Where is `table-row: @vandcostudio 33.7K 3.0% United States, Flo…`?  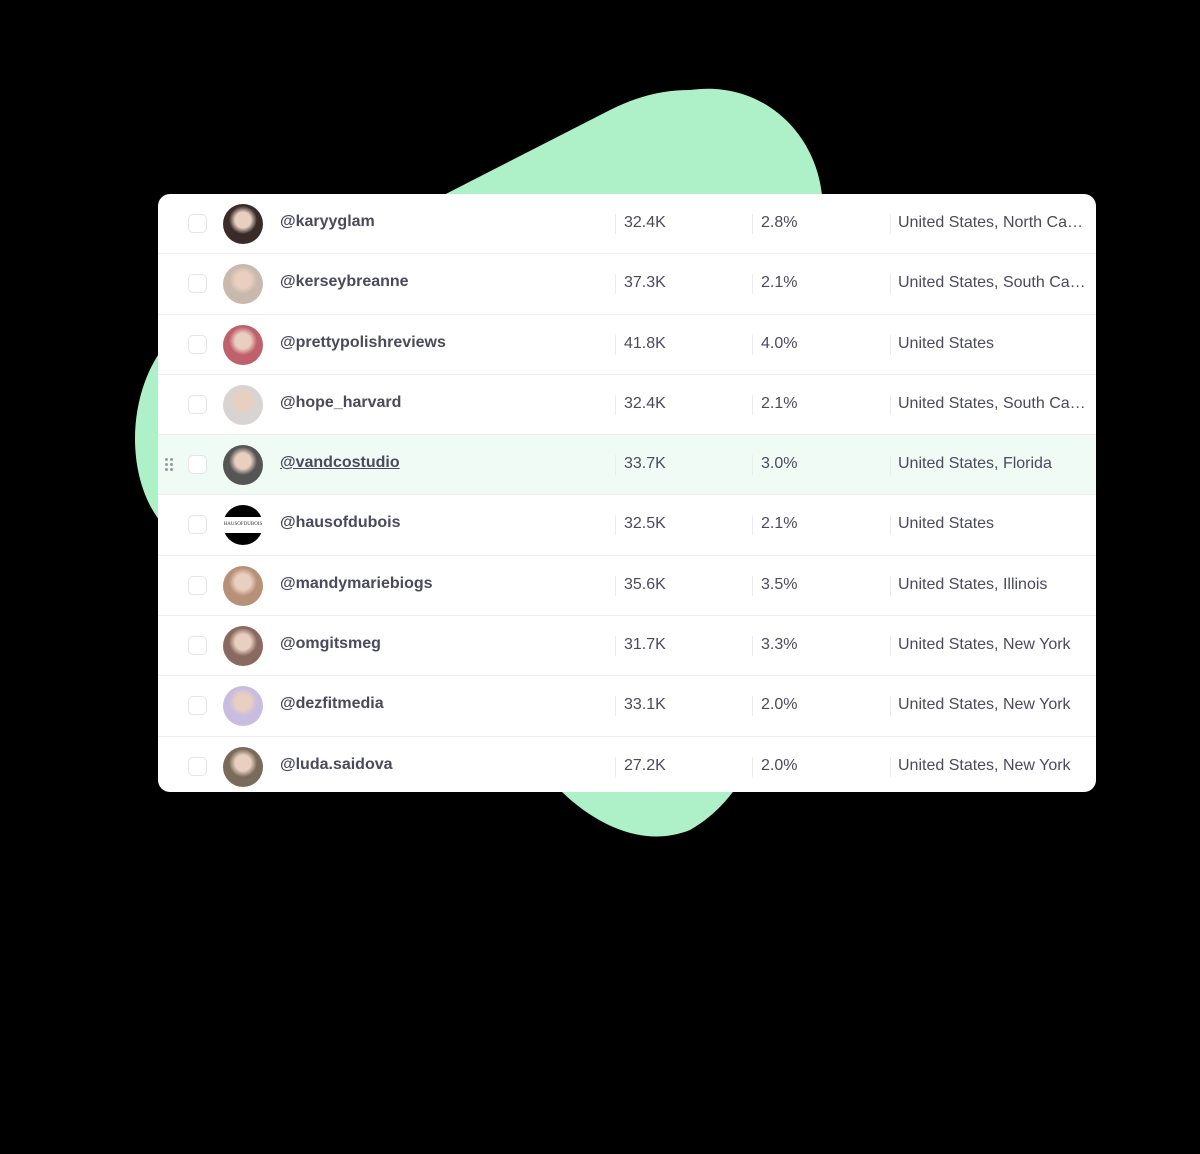
table-row: @vandcostudio 33.7K 3.0% United States, Flo… is located at coordinates (627, 465).